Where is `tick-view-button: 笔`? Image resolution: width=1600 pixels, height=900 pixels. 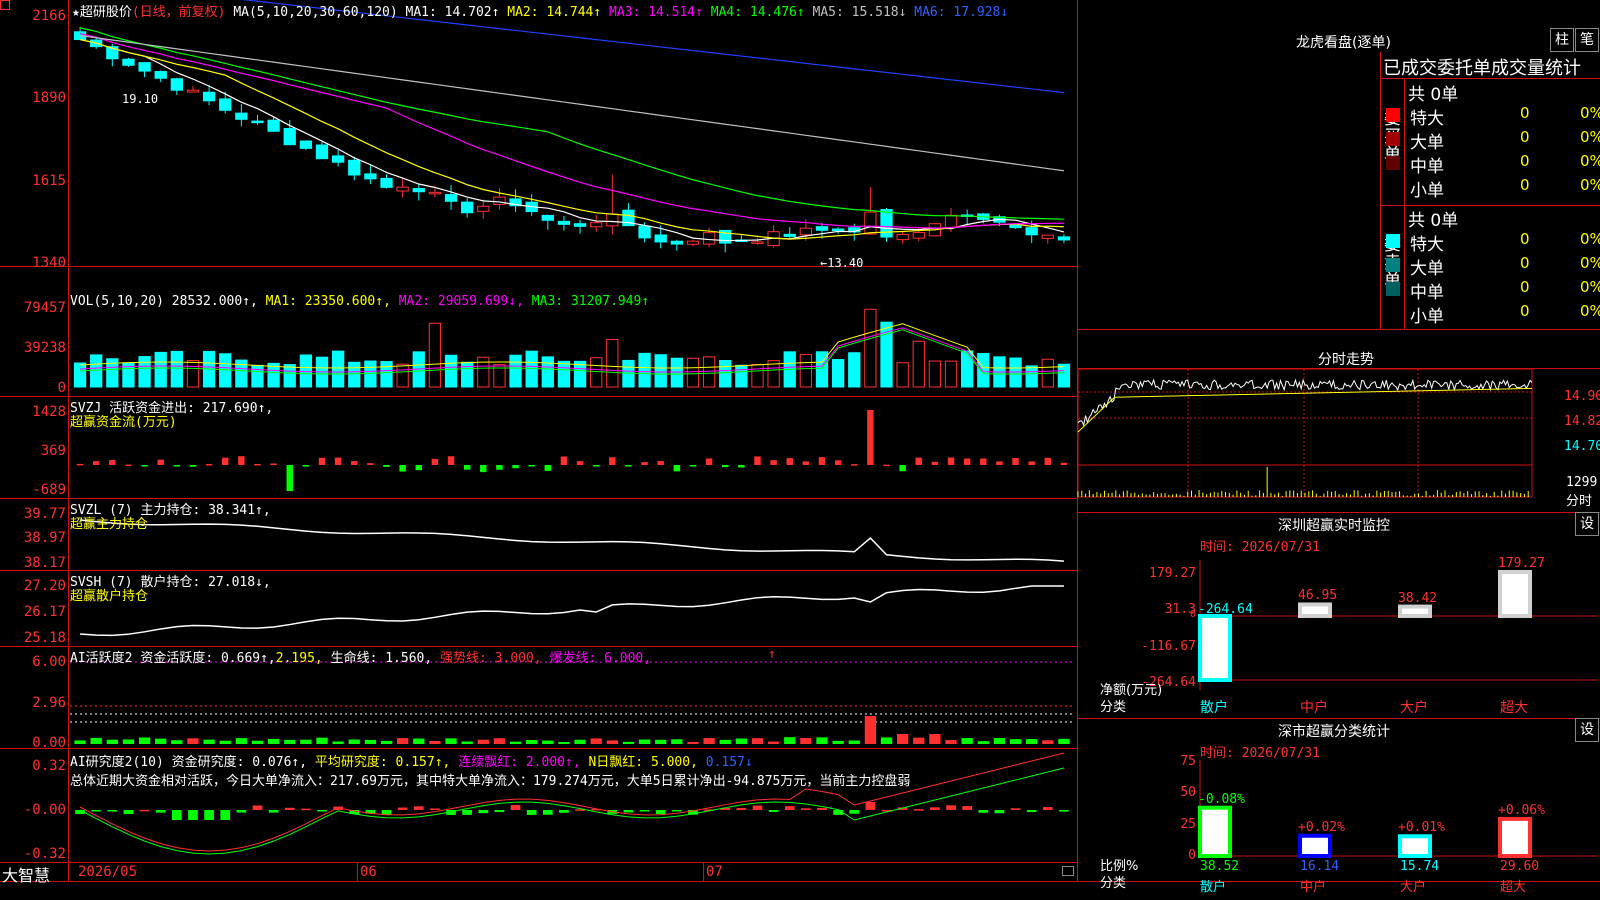 tick-view-button: 笔 is located at coordinates (1587, 40).